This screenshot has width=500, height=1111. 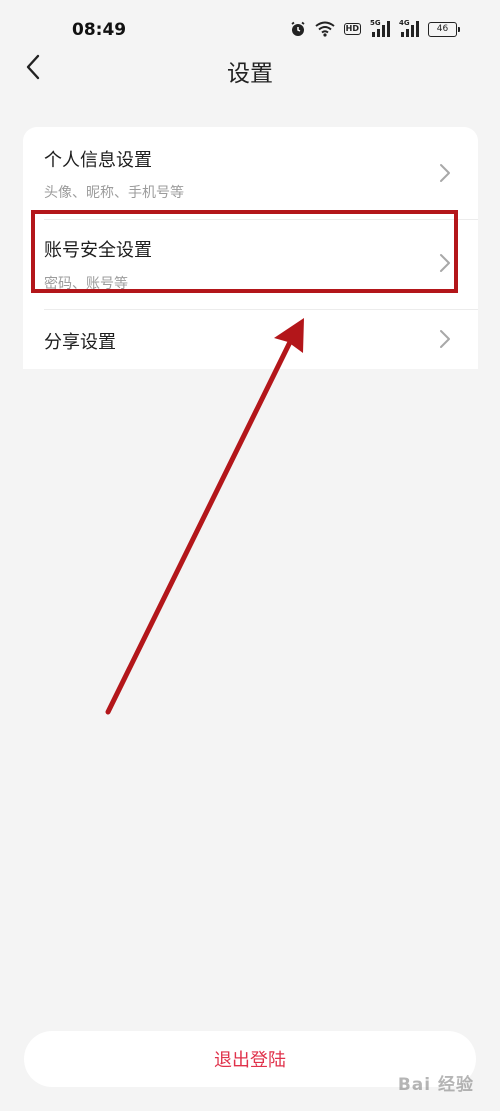 I want to click on settings-item-subtitle: 密码、账号等, so click(x=86, y=284).